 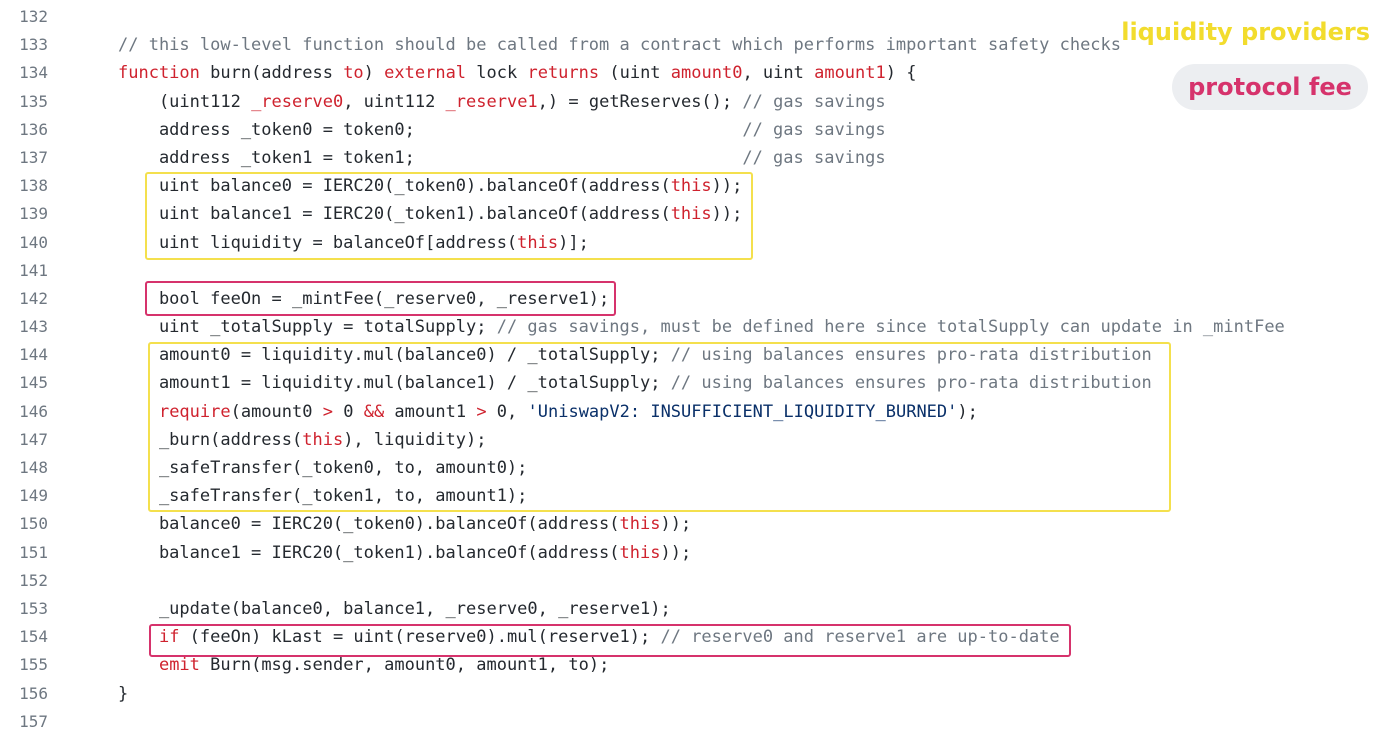 I want to click on code-token: uint _totalSupply = totalSupply;, so click(x=307, y=327).